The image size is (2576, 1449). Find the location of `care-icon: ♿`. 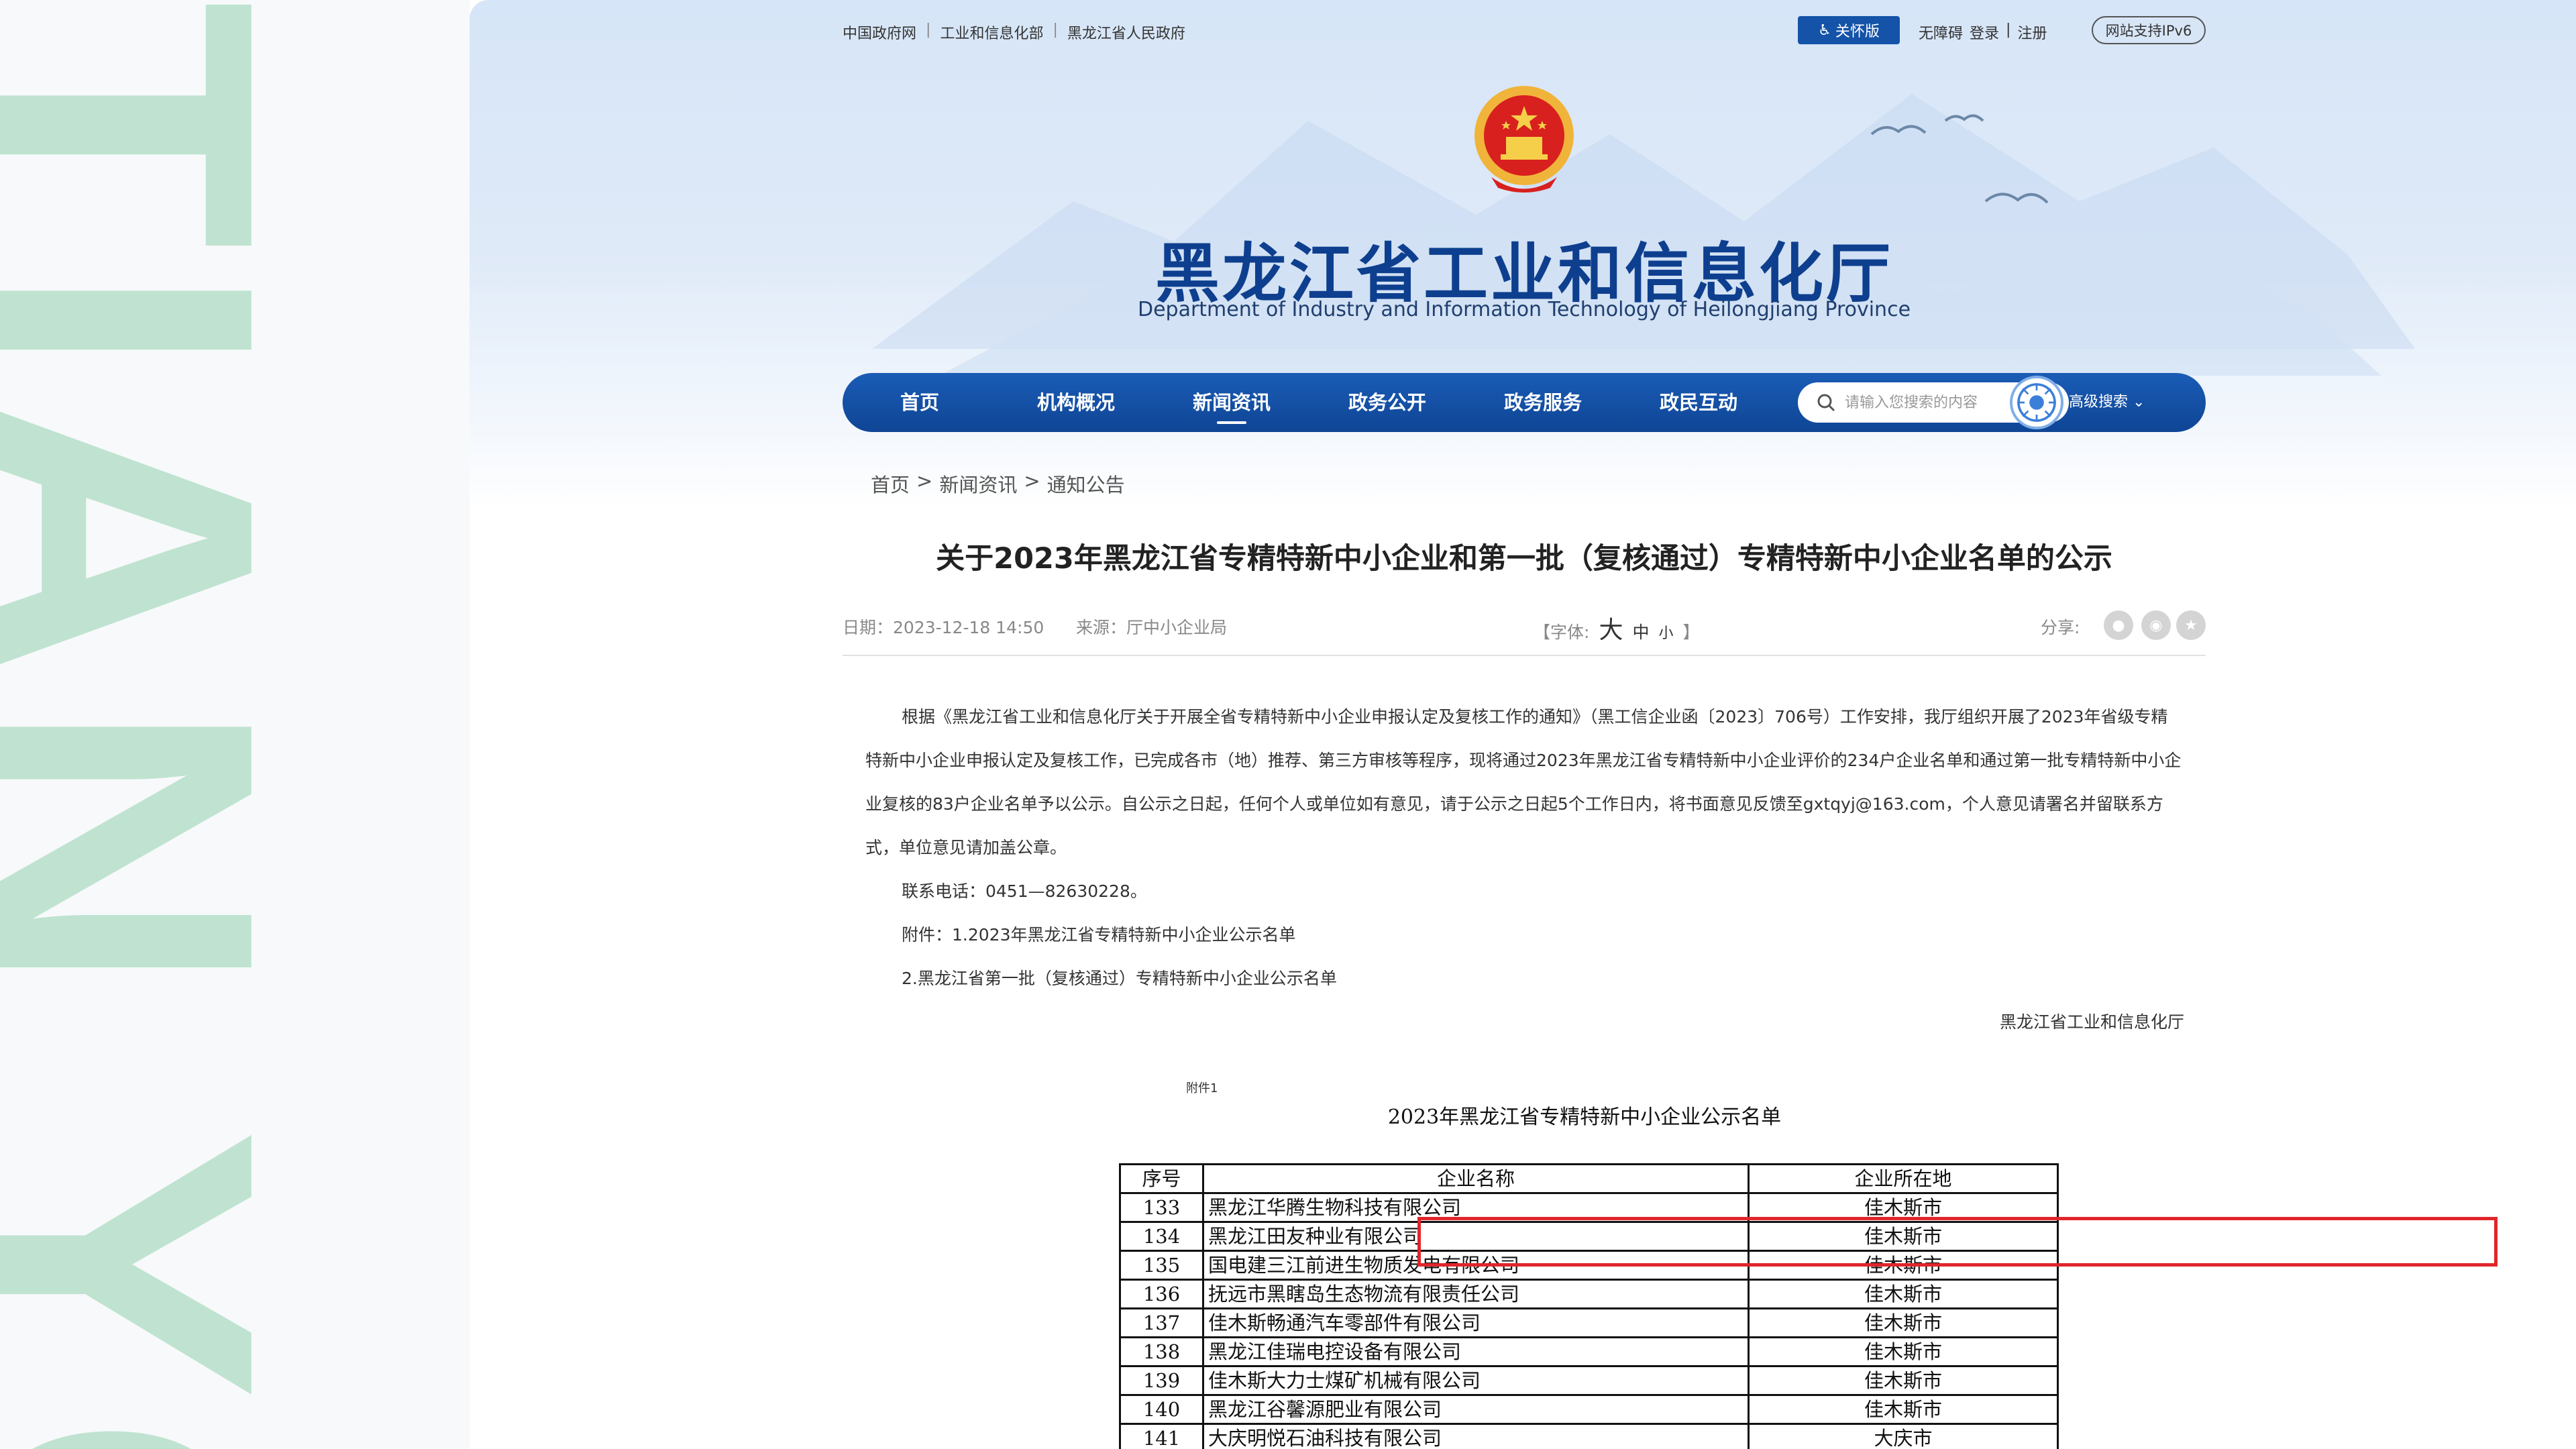

care-icon: ♿ is located at coordinates (1824, 30).